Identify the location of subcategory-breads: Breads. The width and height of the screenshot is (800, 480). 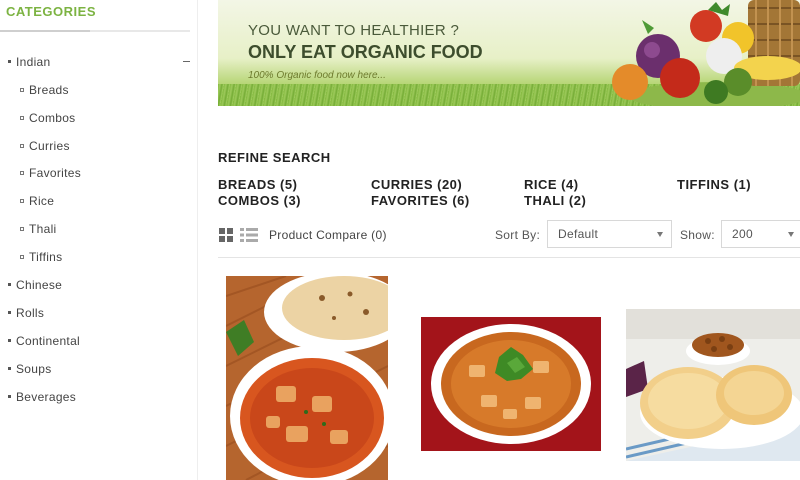
(99, 94).